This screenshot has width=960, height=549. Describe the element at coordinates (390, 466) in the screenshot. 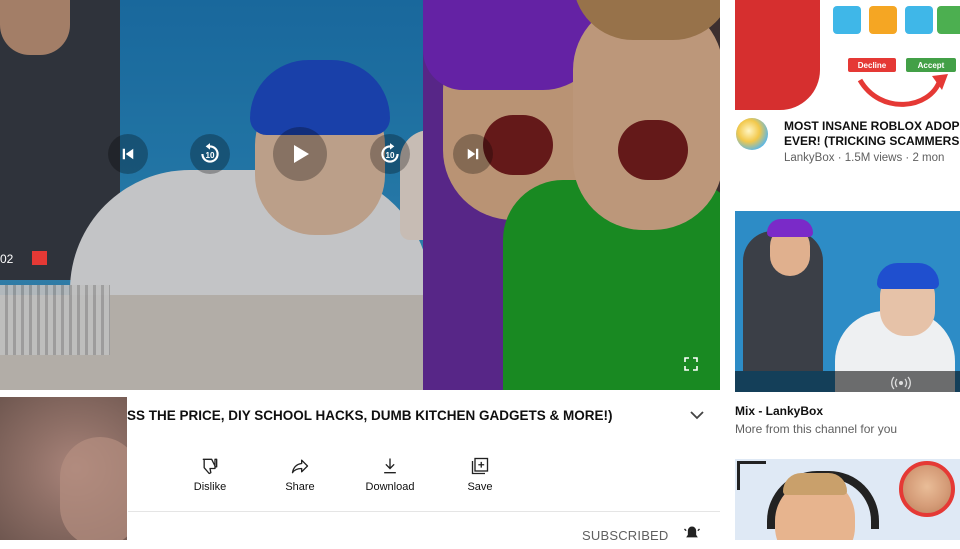

I see `download-icon` at that location.